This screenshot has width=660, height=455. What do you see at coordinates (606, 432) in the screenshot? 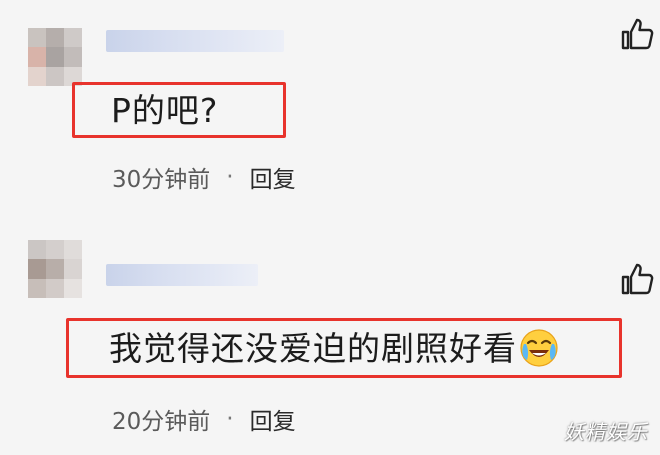
I see `watermark: 妖精娱乐` at bounding box center [606, 432].